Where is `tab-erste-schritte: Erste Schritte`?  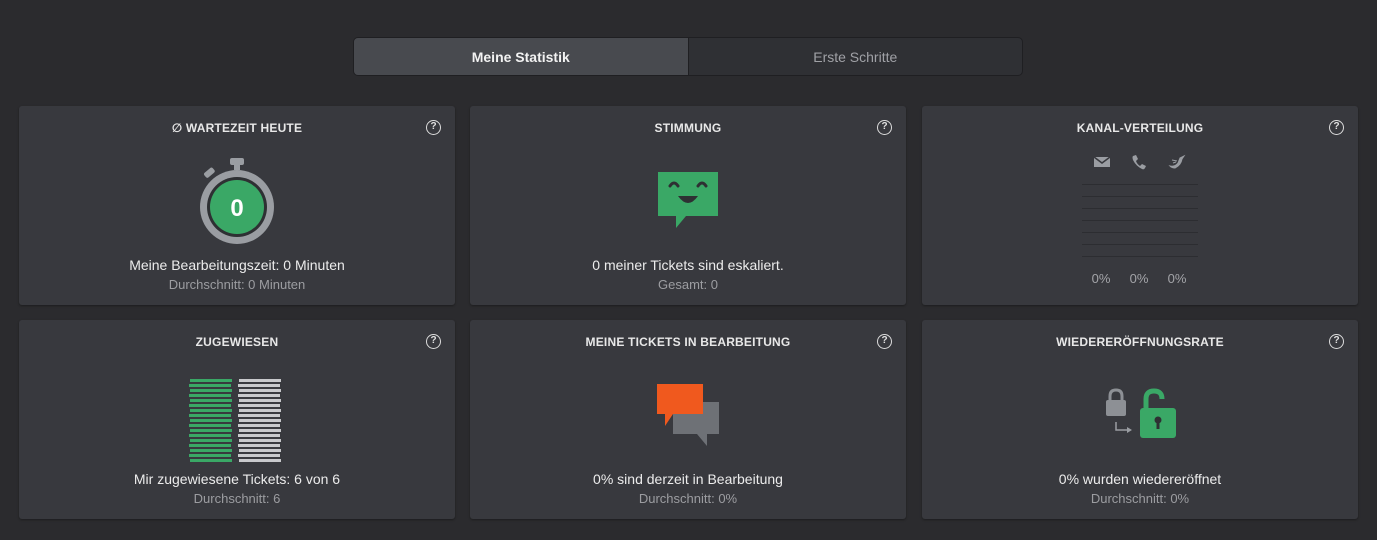 tab-erste-schritte: Erste Schritte is located at coordinates (856, 56).